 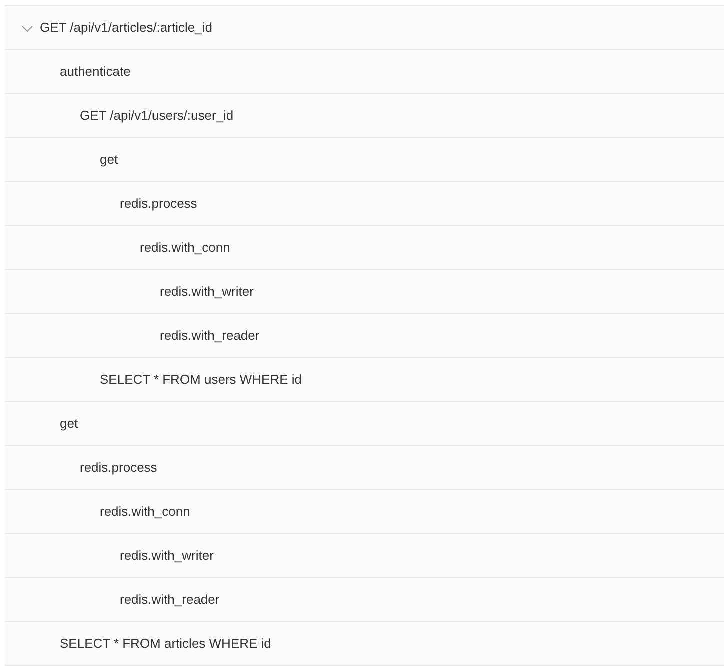 I want to click on tree-row: GET /api/v1/users/:user_id, so click(x=364, y=116).